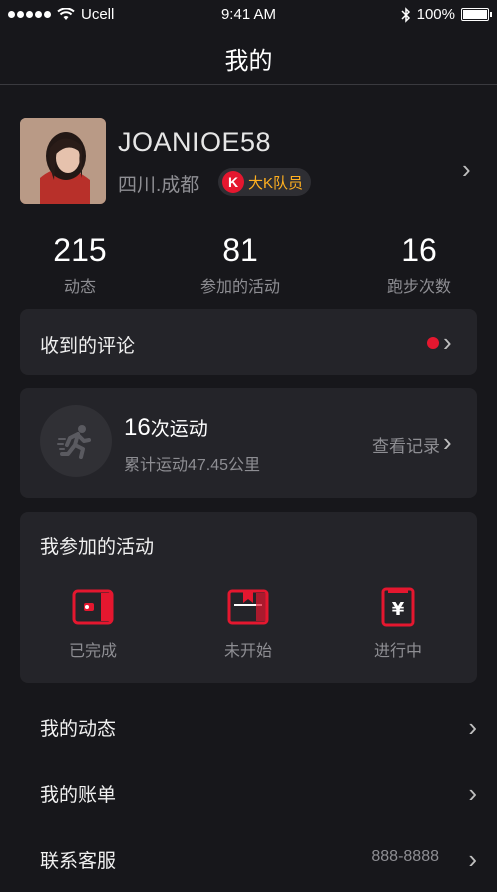  Describe the element at coordinates (192, 465) in the screenshot. I see `exercise-total: 累计运动47.45公里` at that location.